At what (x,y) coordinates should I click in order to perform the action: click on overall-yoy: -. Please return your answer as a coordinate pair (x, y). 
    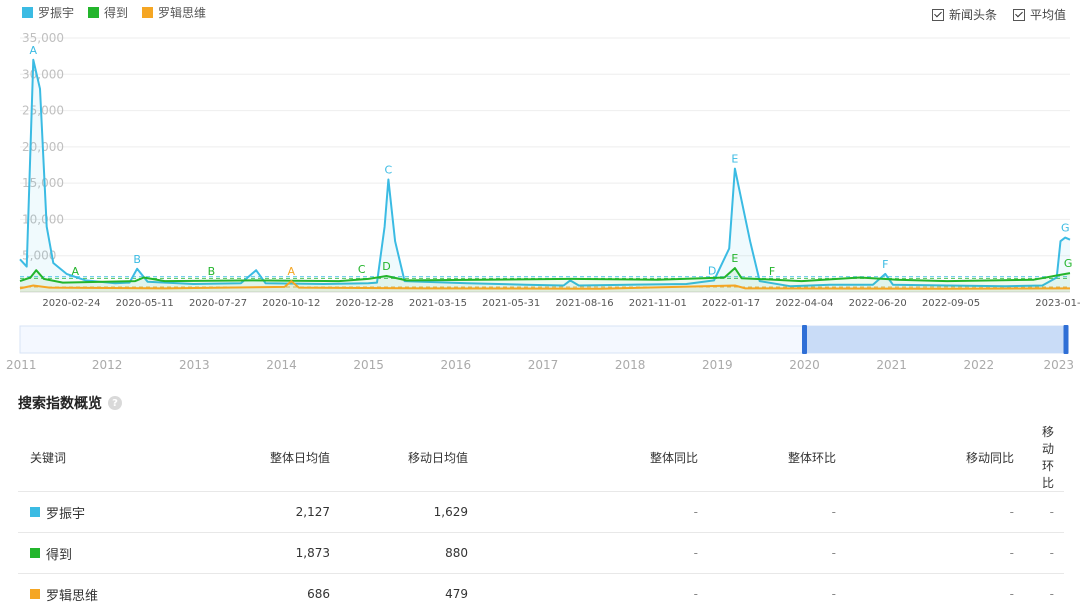
    Looking at the image, I should click on (593, 512).